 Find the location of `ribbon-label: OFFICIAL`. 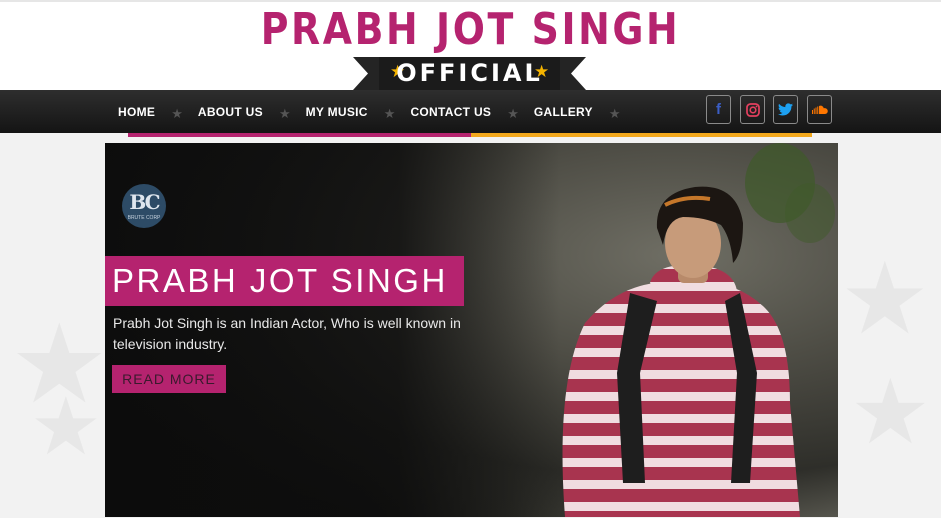

ribbon-label: OFFICIAL is located at coordinates (469, 73).